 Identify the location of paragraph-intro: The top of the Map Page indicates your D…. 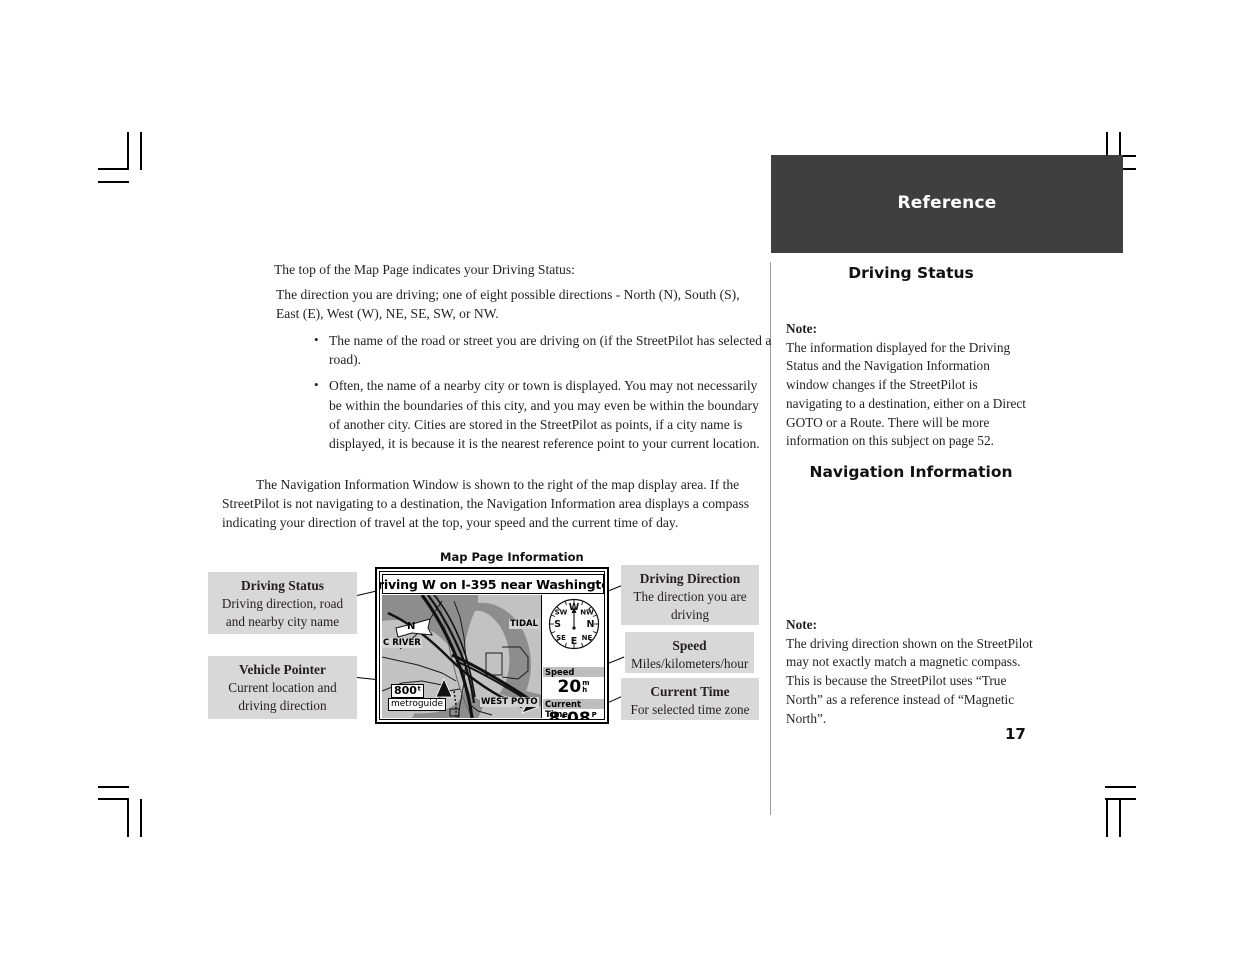
(424, 269).